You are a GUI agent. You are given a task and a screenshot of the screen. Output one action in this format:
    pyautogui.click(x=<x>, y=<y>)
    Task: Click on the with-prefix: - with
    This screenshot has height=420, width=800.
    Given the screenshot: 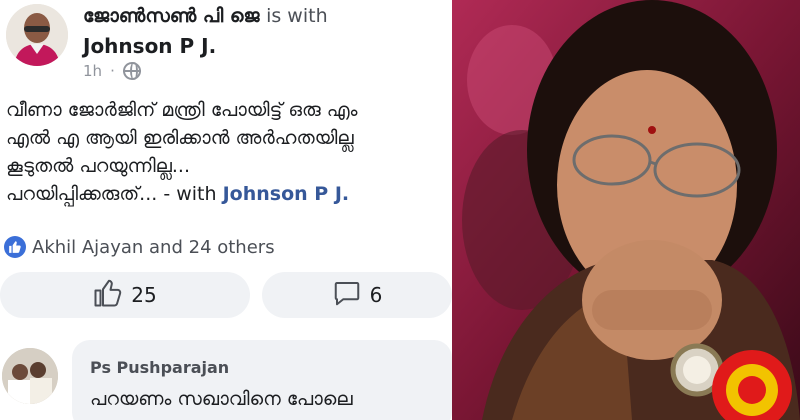 What is the action you would take?
    pyautogui.click(x=190, y=194)
    